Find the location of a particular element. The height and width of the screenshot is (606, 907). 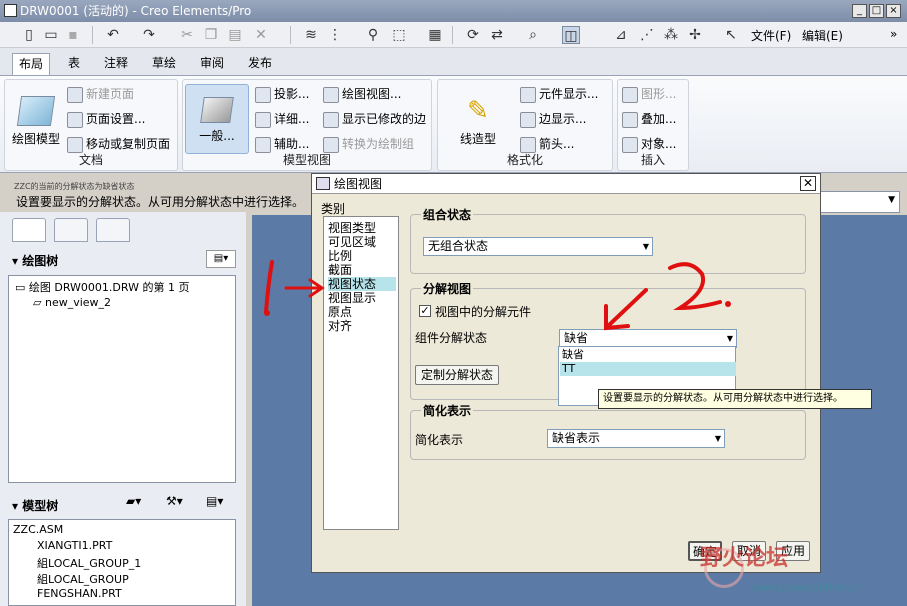

filter-dropdown: ▼ is located at coordinates (860, 202).